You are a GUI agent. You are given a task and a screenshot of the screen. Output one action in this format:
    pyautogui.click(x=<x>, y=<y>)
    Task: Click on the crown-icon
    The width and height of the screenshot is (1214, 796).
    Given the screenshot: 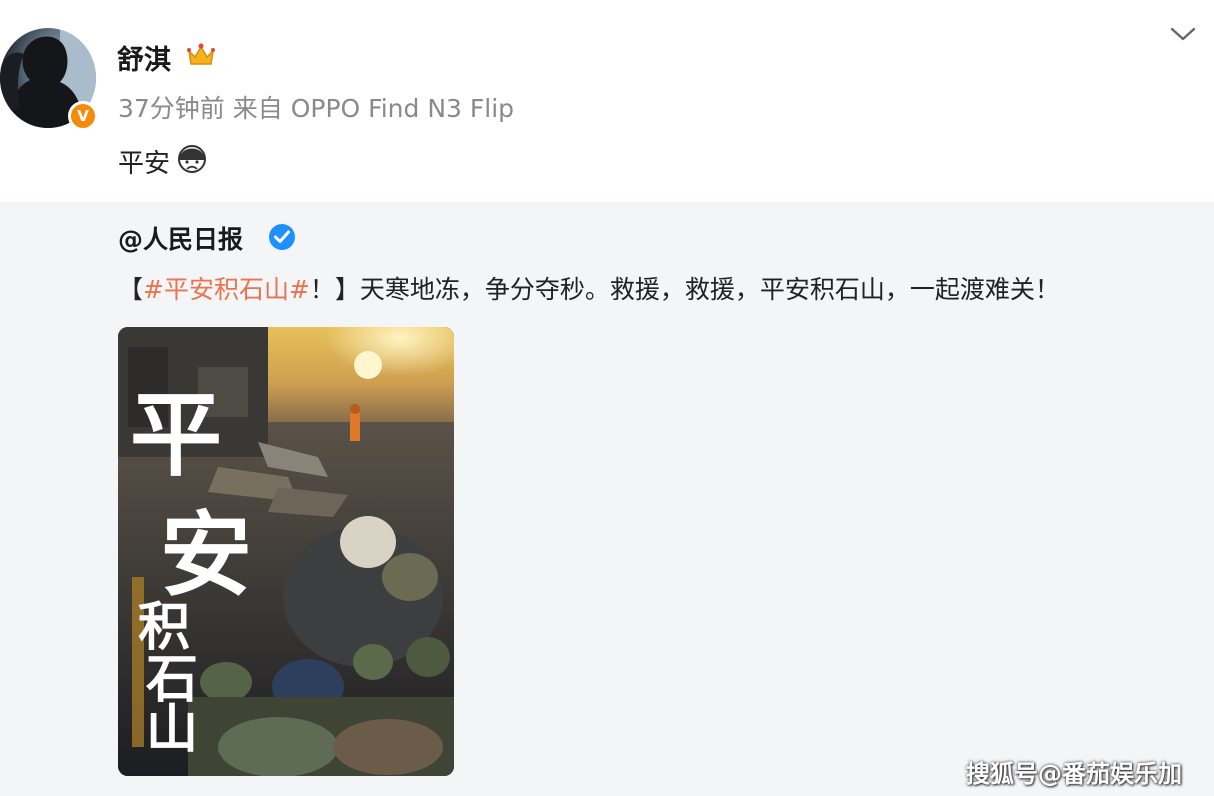 What is the action you would take?
    pyautogui.click(x=201, y=54)
    